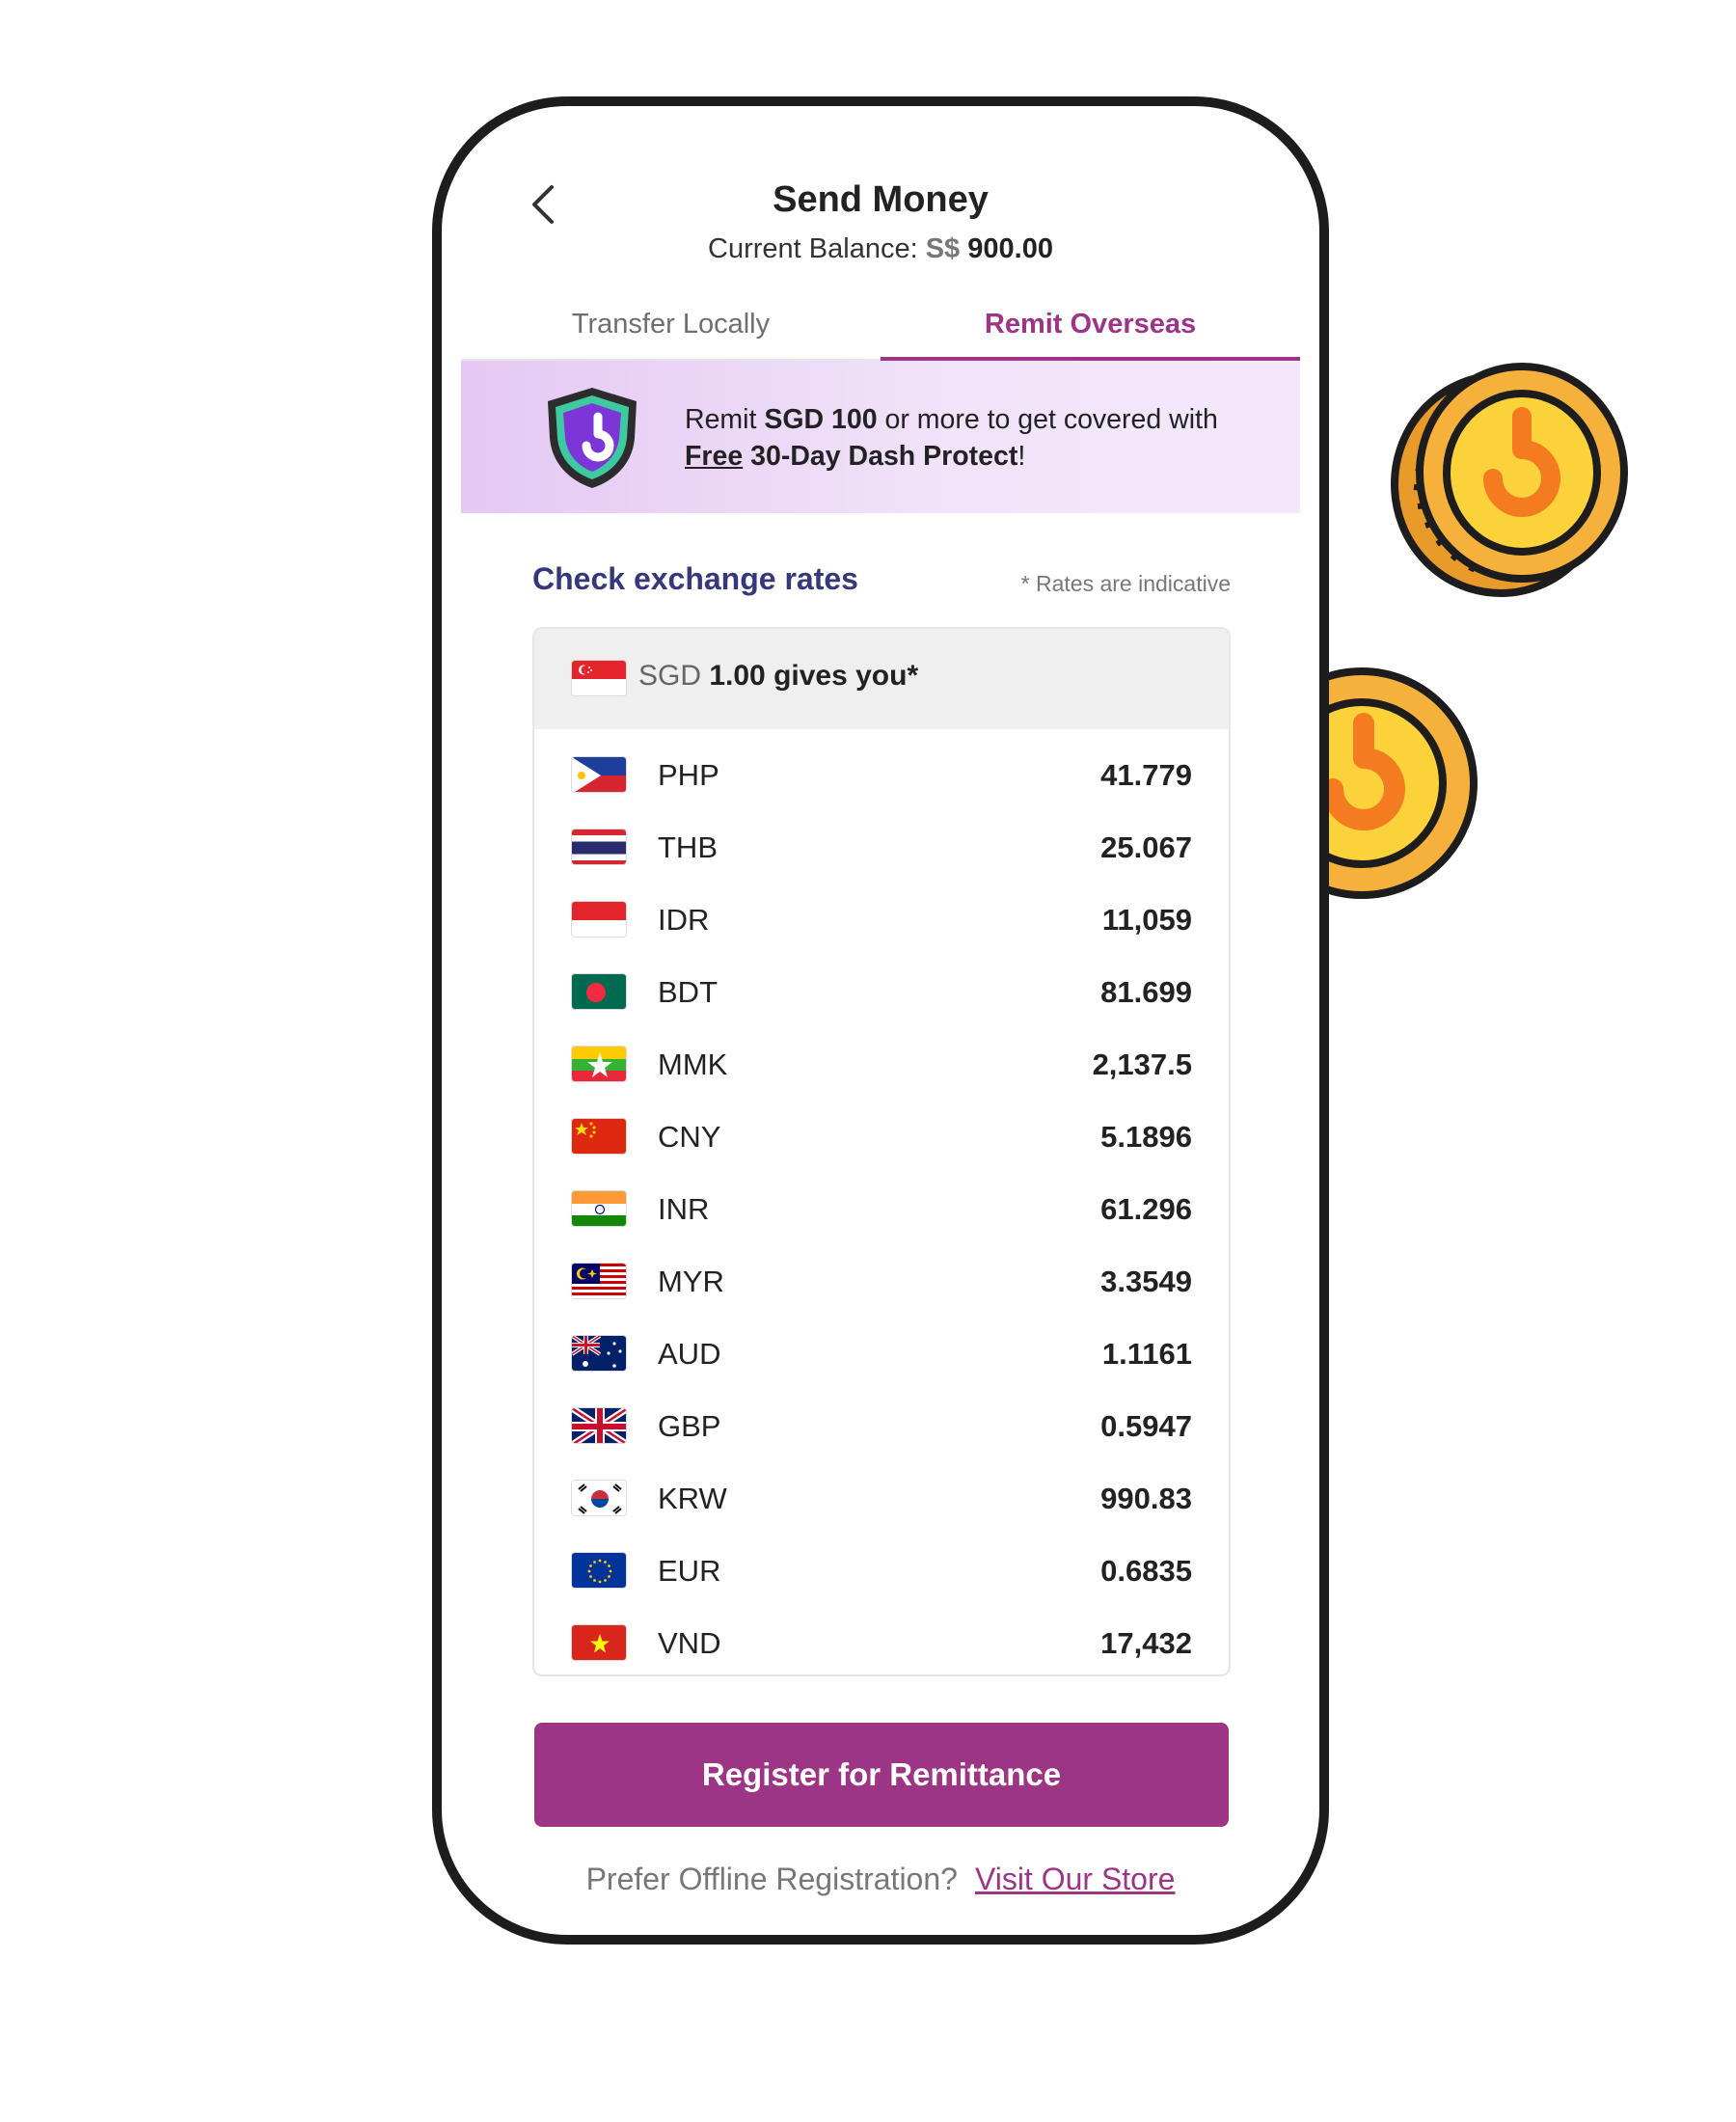 The image size is (1736, 2122). What do you see at coordinates (690, 1571) in the screenshot?
I see `currency-code: EUR` at bounding box center [690, 1571].